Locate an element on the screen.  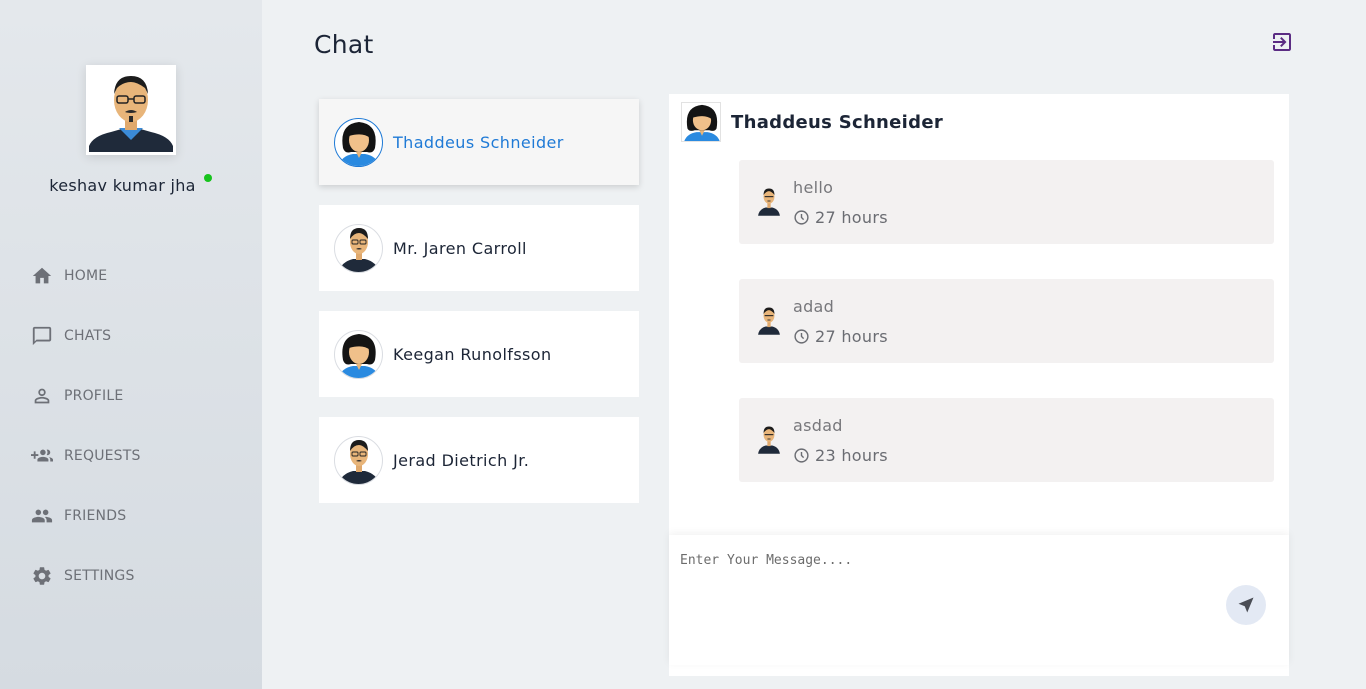
message-timestamp: 23 hours is located at coordinates (840, 455).